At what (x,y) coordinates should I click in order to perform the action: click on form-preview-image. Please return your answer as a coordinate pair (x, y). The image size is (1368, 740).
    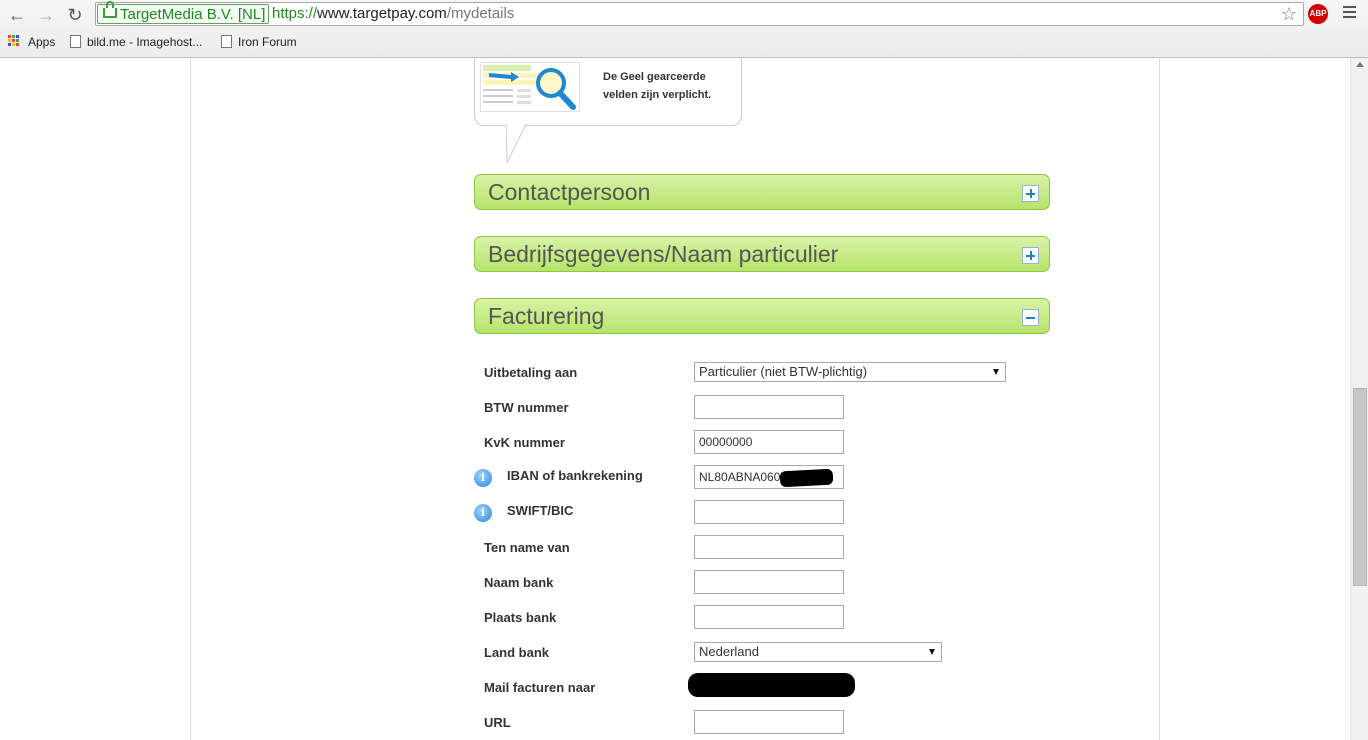
    Looking at the image, I should click on (530, 87).